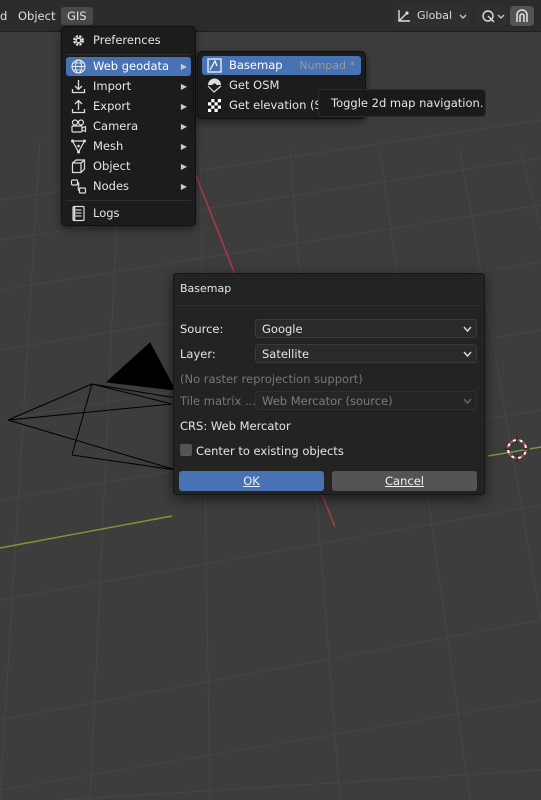 The height and width of the screenshot is (800, 541). What do you see at coordinates (488, 16) in the screenshot?
I see `link-icon` at bounding box center [488, 16].